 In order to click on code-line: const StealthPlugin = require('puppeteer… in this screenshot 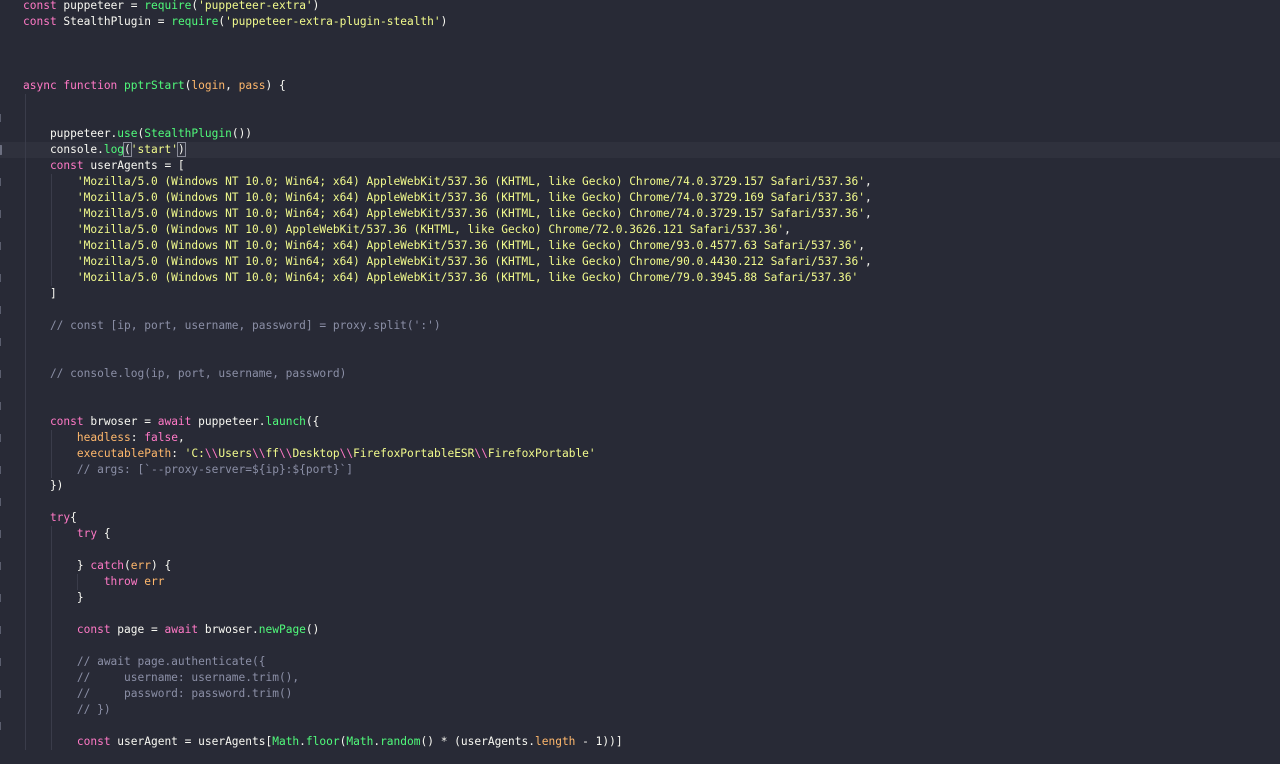, I will do `click(640, 22)`.